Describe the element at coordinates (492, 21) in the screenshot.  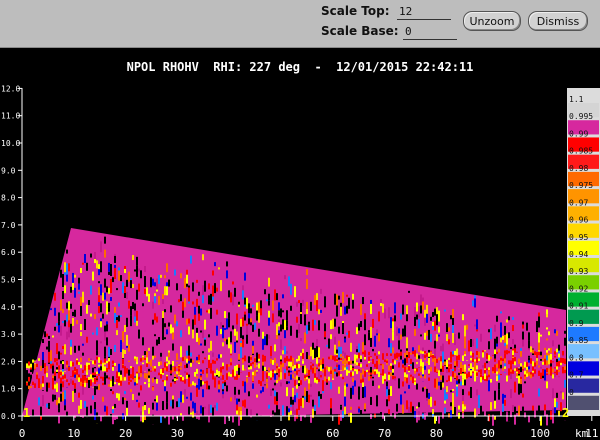
I see `unzoom-button: Unzoom` at that location.